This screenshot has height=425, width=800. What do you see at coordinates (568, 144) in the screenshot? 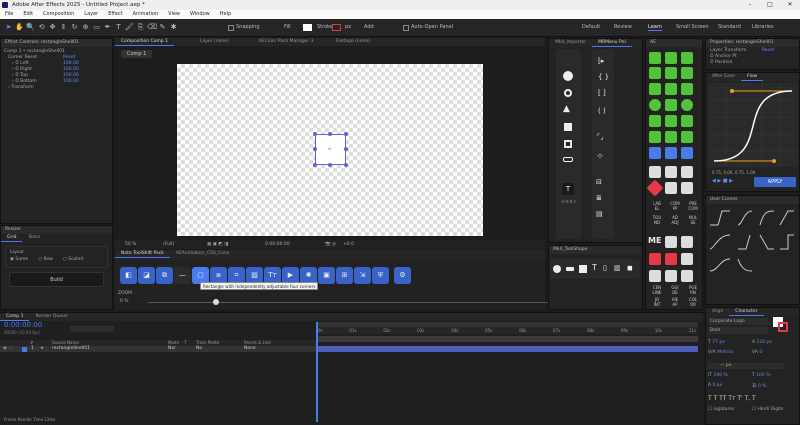
I see `square-outline-icon` at bounding box center [568, 144].